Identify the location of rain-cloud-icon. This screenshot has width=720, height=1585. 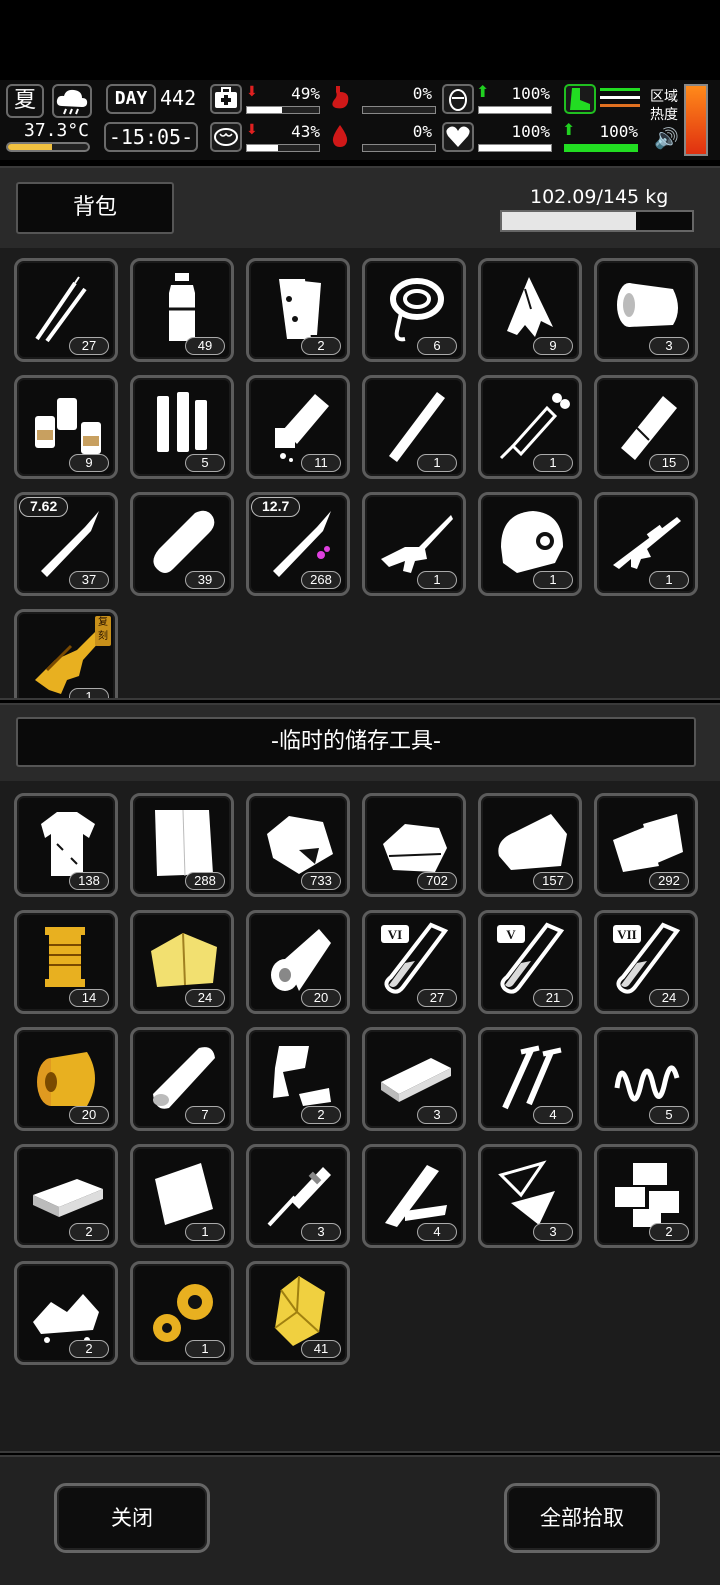
(72, 101).